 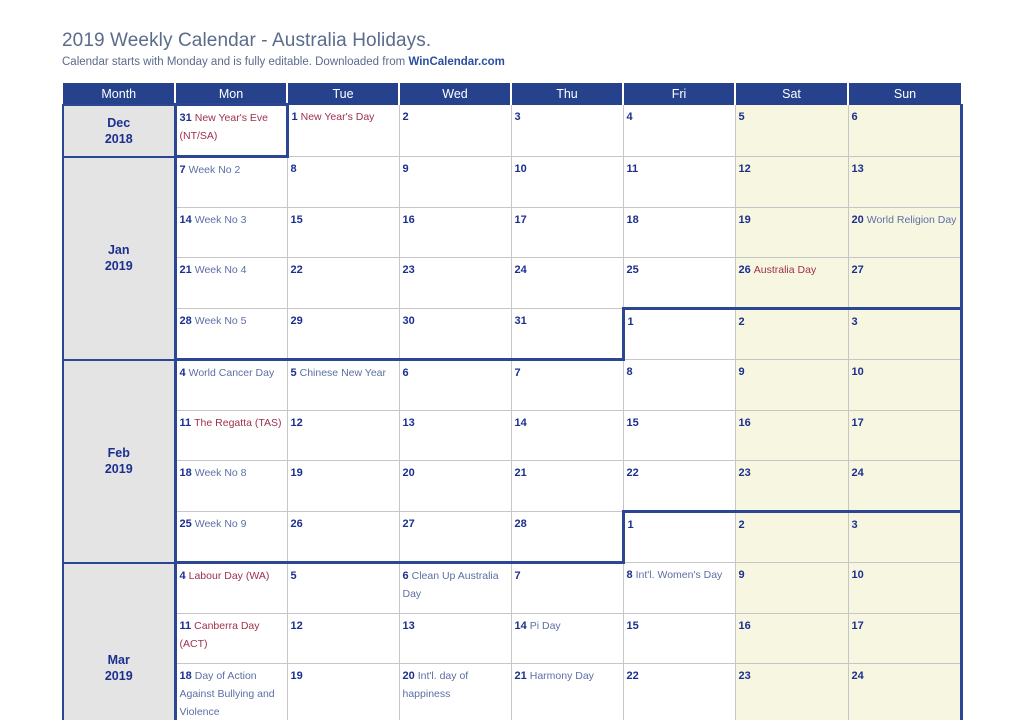 I want to click on day-cell: 21 Week No 4, so click(x=230, y=283).